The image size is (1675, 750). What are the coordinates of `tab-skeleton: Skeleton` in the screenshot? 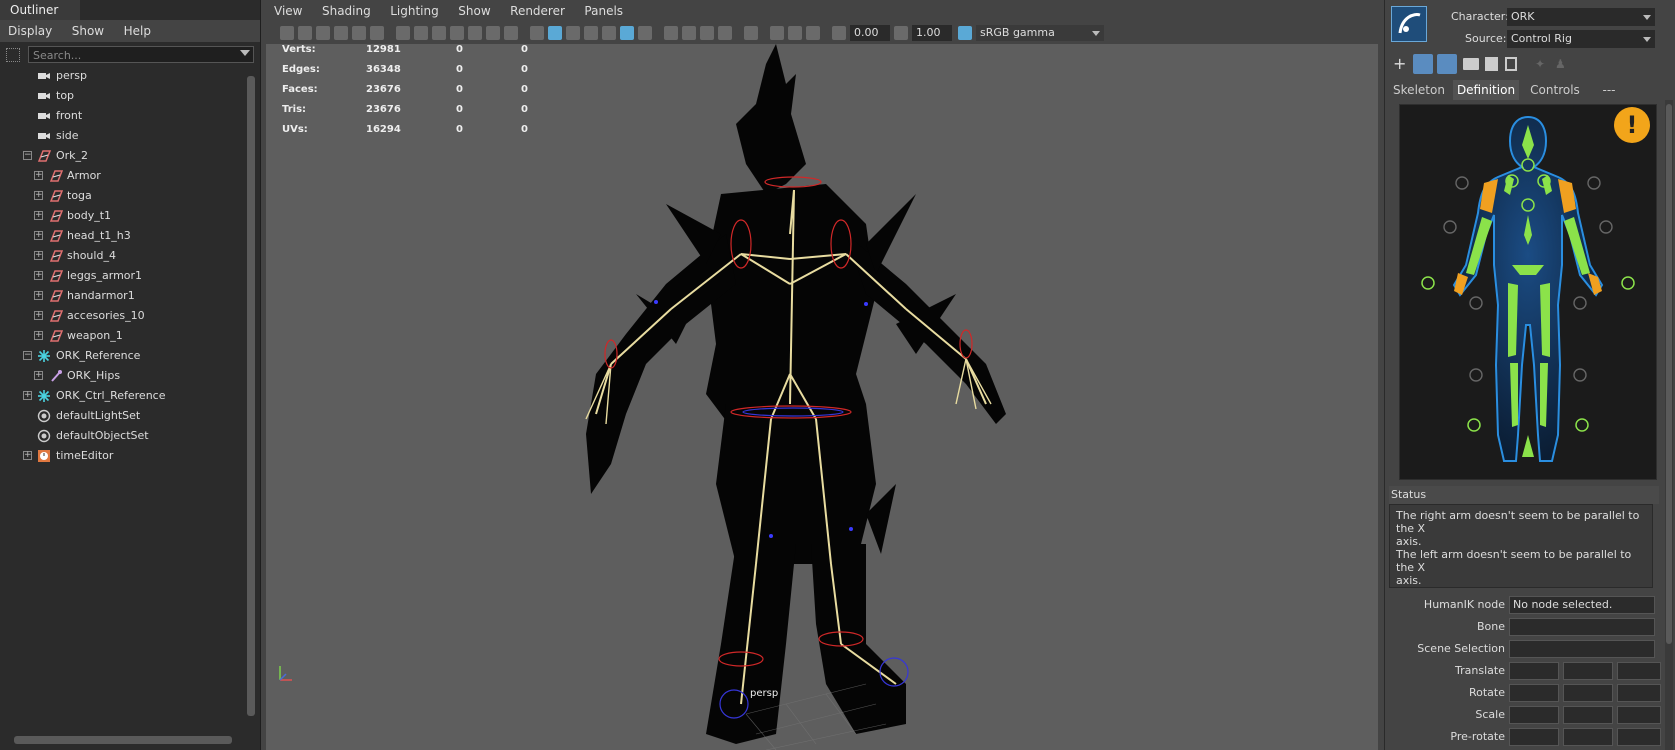 It's located at (1419, 90).